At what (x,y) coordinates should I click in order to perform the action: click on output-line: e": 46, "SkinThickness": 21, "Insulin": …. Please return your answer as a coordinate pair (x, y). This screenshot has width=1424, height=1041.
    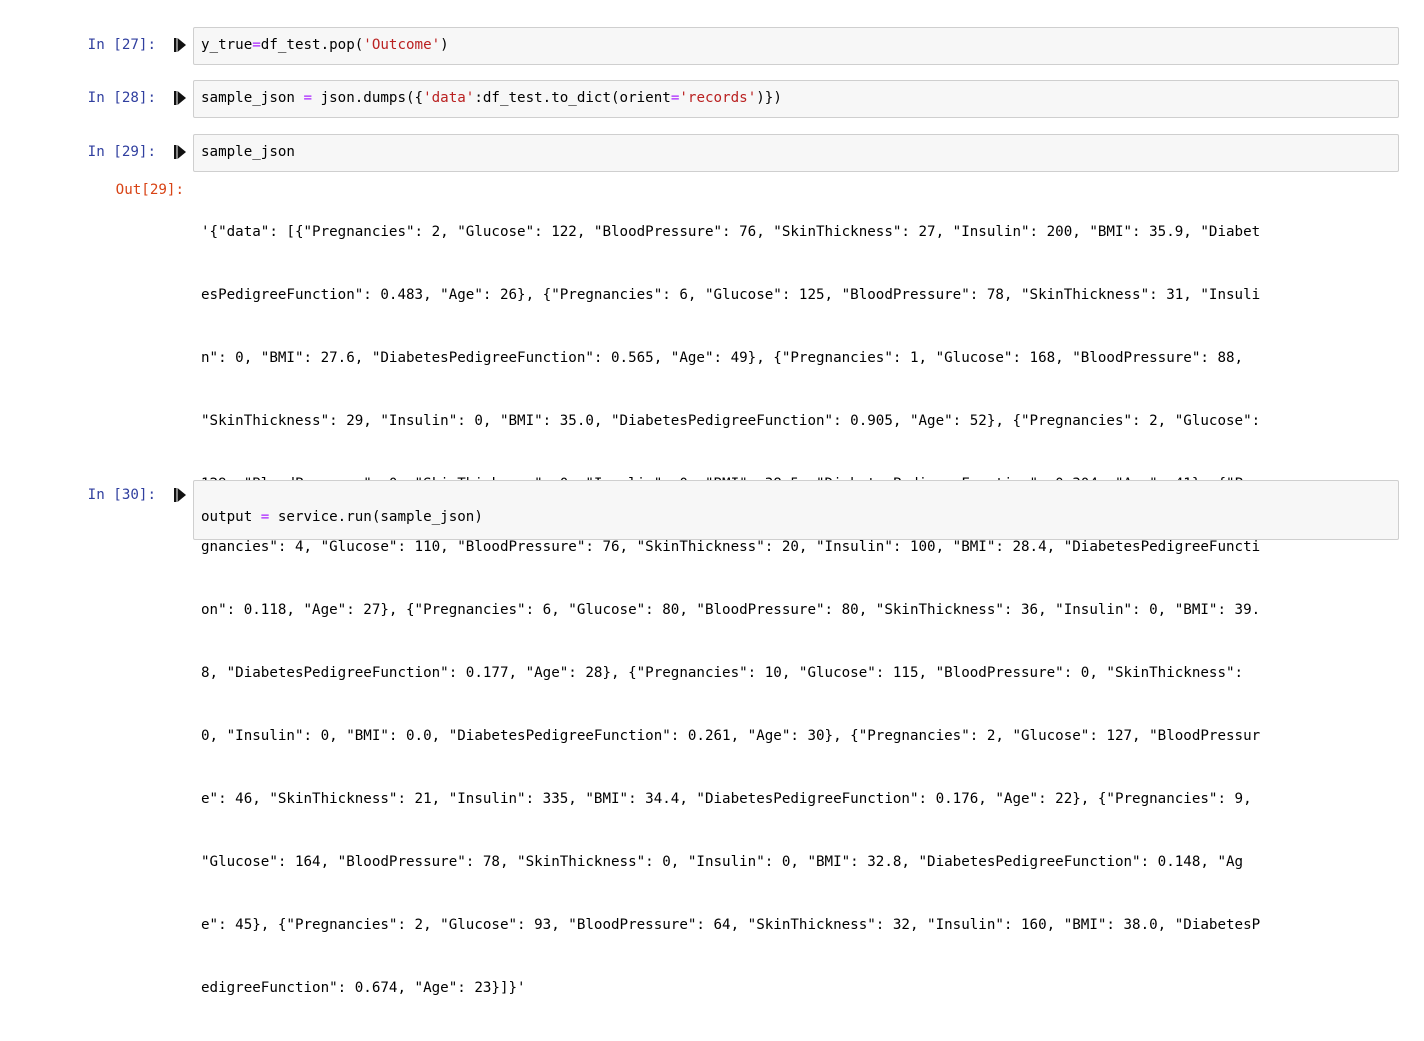
    Looking at the image, I should click on (726, 799).